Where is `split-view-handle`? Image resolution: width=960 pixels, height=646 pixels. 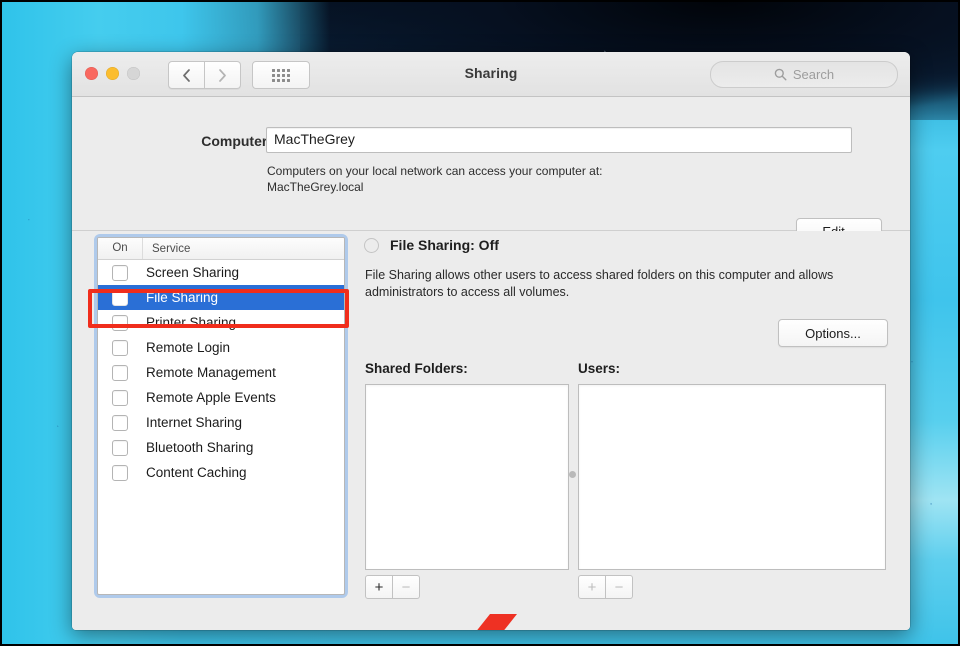 split-view-handle is located at coordinates (572, 474).